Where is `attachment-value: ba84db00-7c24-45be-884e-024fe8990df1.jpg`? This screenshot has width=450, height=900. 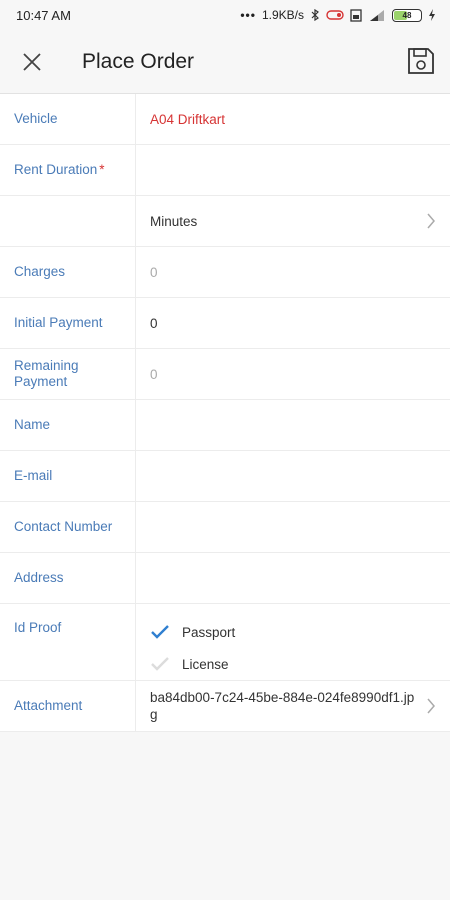 attachment-value: ba84db00-7c24-45be-884e-024fe8990df1.jpg is located at coordinates (293, 706).